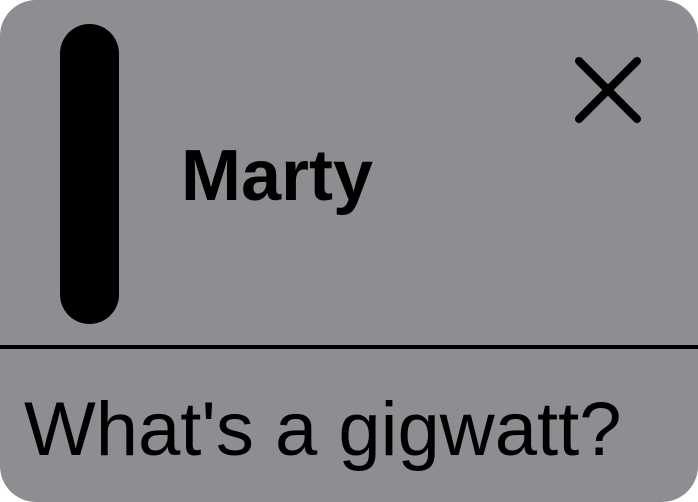 This screenshot has height=502, width=698. What do you see at coordinates (277, 176) in the screenshot?
I see `sender-name: Marty` at bounding box center [277, 176].